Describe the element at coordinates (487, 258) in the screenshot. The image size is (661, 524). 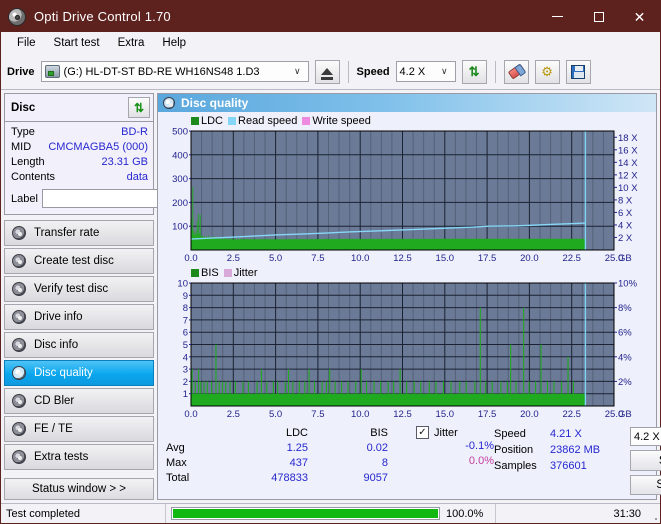
I see `svg-text: 17.5` at that location.